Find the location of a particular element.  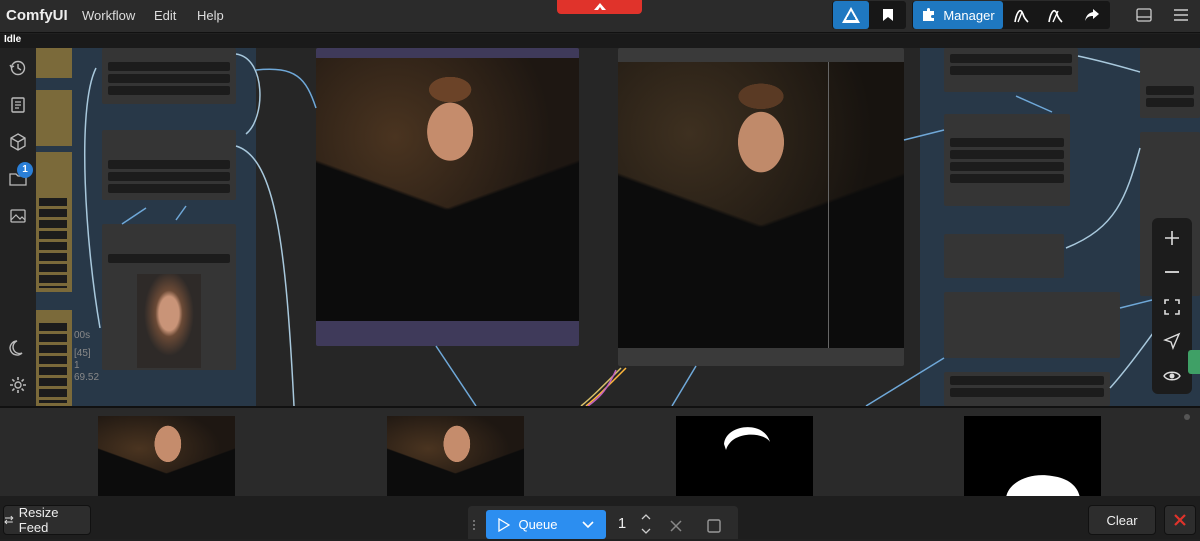

queue-options-dropdown is located at coordinates (588, 524).